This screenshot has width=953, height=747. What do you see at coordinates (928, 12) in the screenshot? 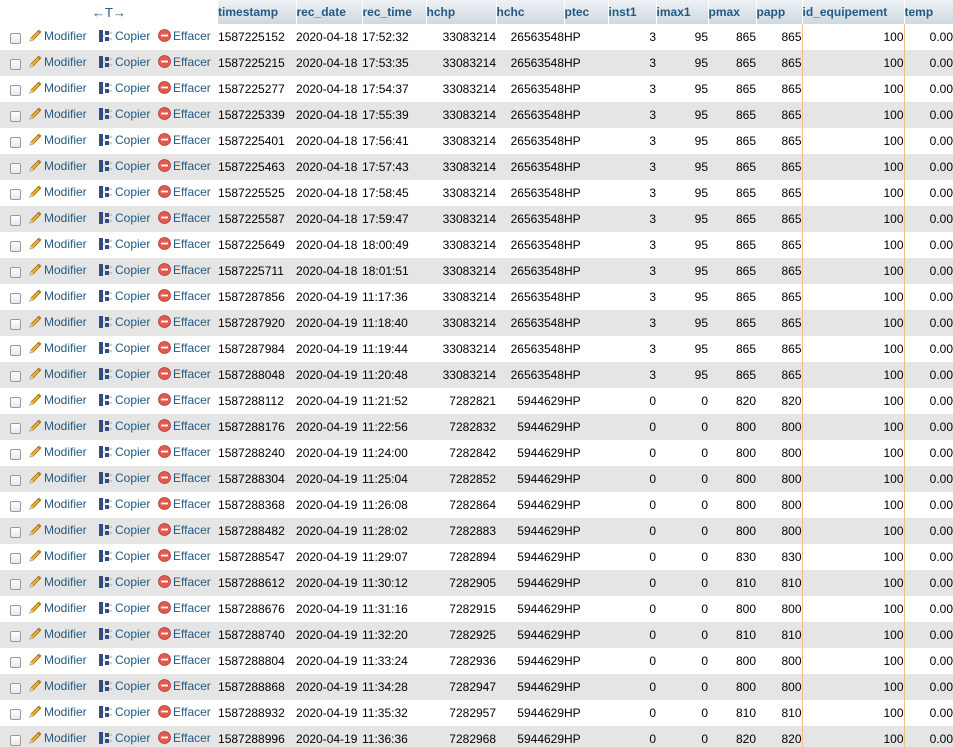
I see `column-header-temp: temp` at bounding box center [928, 12].